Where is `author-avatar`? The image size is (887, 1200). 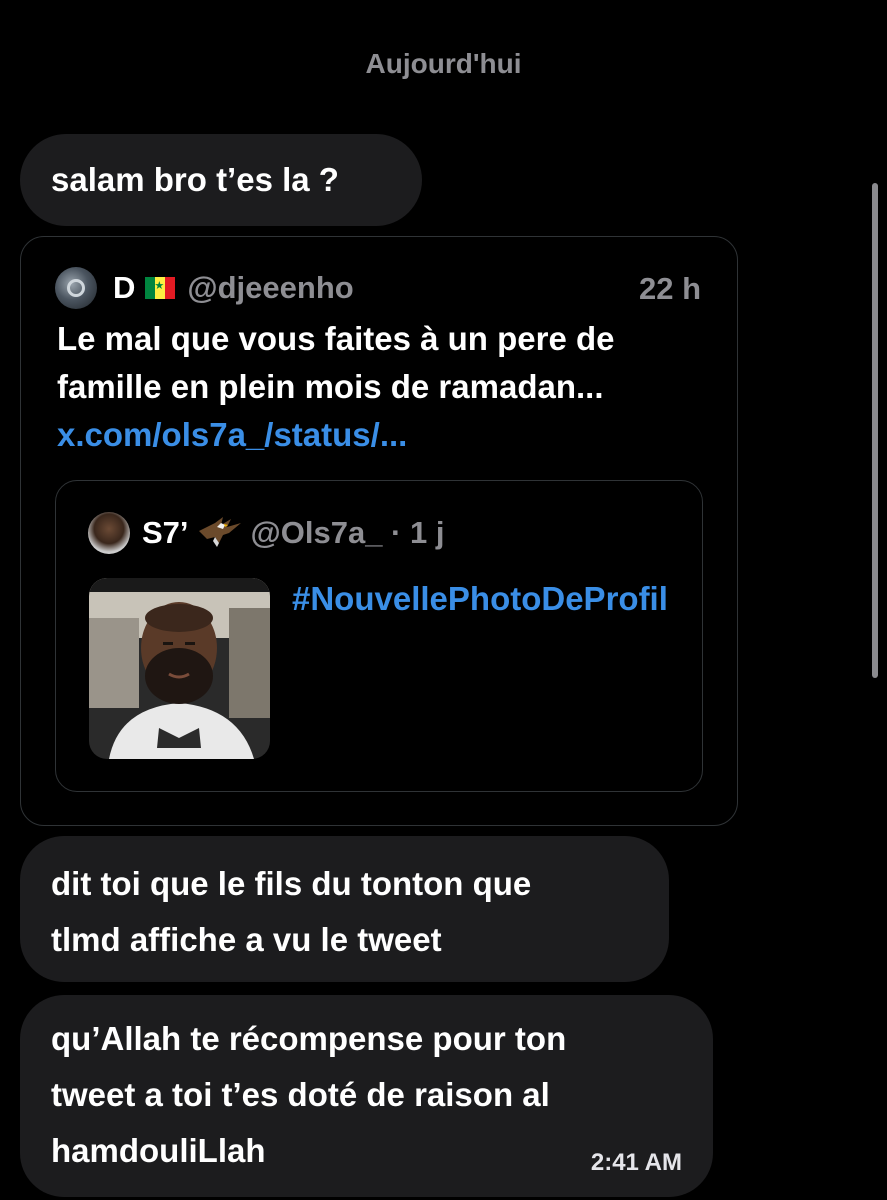
author-avatar is located at coordinates (76, 288).